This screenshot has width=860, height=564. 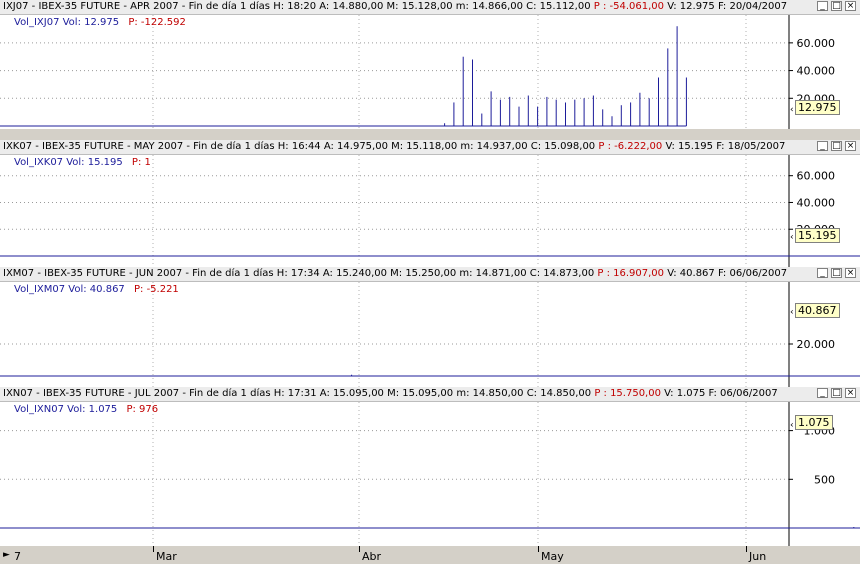 What do you see at coordinates (430, 555) in the screenshot?
I see `time-axis: ► 7 Mar Abr May Jun` at bounding box center [430, 555].